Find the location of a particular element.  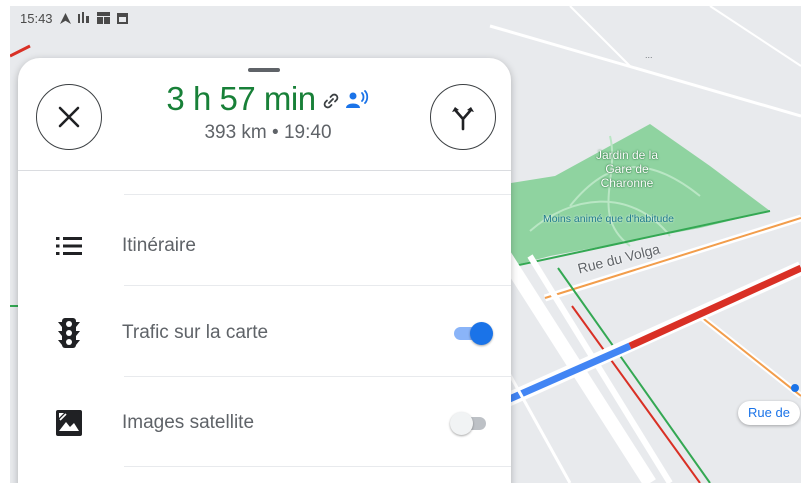

fork-arrows-icon is located at coordinates (463, 119).